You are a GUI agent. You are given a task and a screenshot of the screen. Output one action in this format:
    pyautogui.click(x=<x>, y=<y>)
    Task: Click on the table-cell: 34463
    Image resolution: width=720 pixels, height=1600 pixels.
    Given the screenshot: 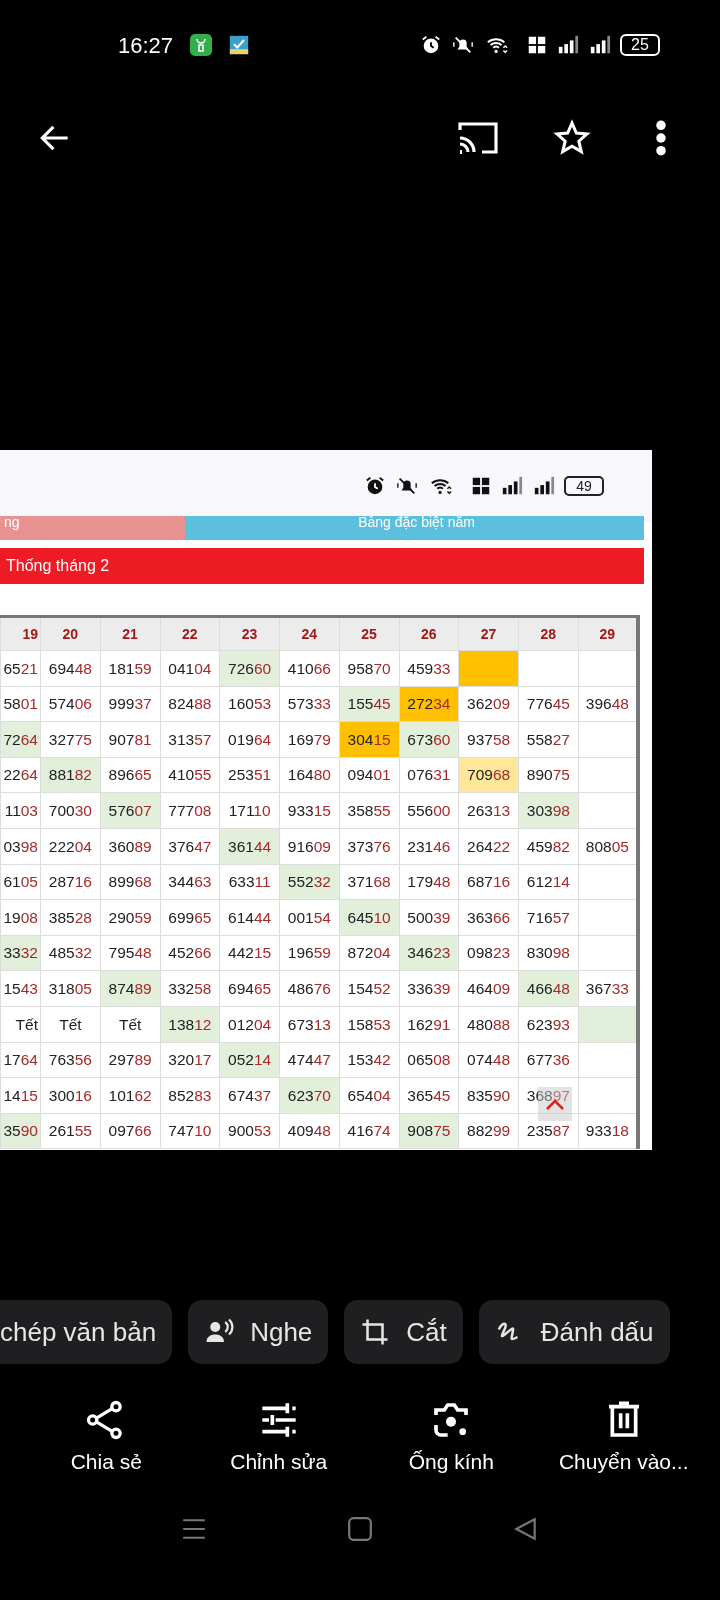 What is the action you would take?
    pyautogui.click(x=190, y=882)
    